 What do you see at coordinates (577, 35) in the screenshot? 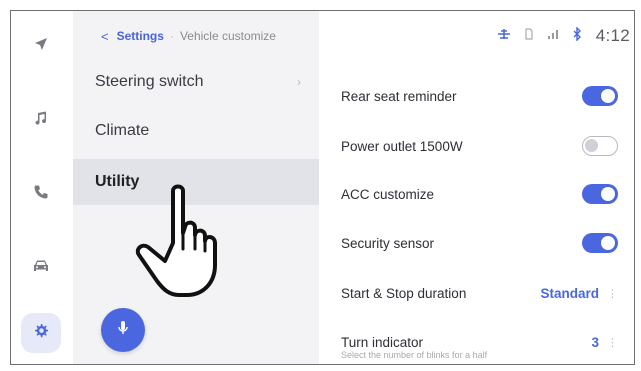
I see `bluetooth-icon` at bounding box center [577, 35].